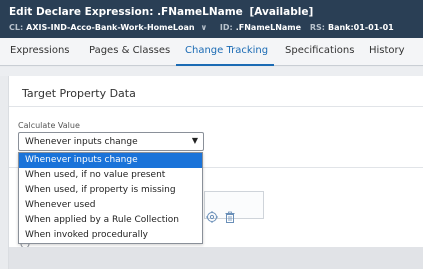  I want to click on option-invoked-procedurally: When invoked procedurally, so click(110, 235).